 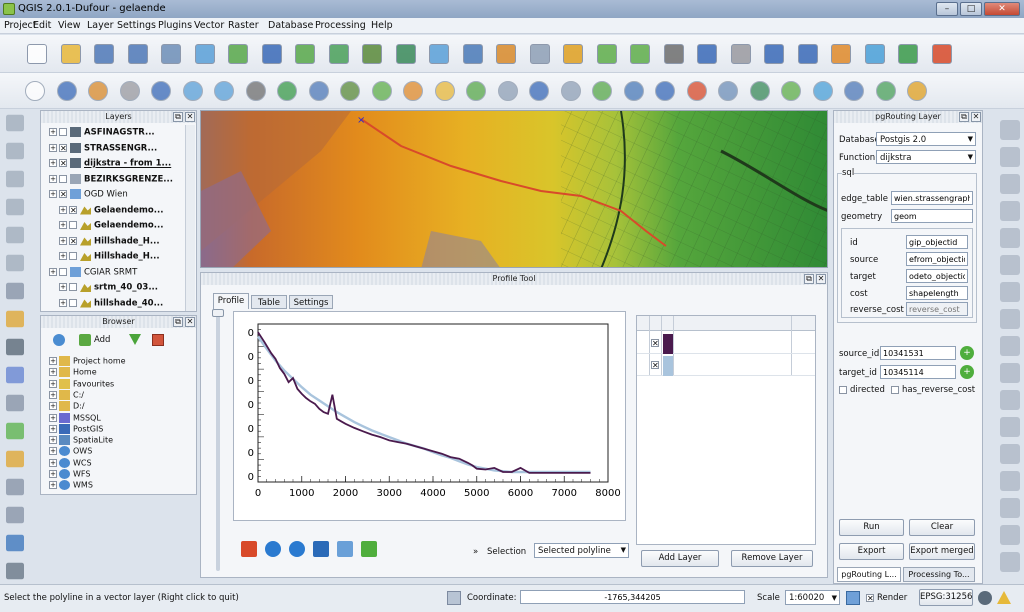 What do you see at coordinates (862, 390) in the screenshot?
I see `directed-checkbox: directed` at bounding box center [862, 390].